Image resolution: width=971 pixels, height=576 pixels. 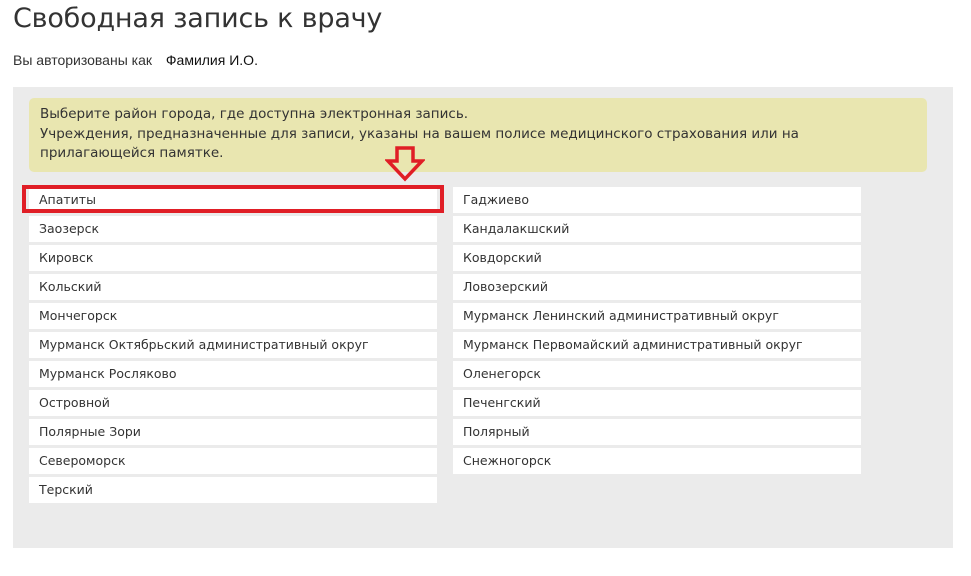 What do you see at coordinates (198, 18) in the screenshot?
I see `page-title: Свободная запись к врачу` at bounding box center [198, 18].